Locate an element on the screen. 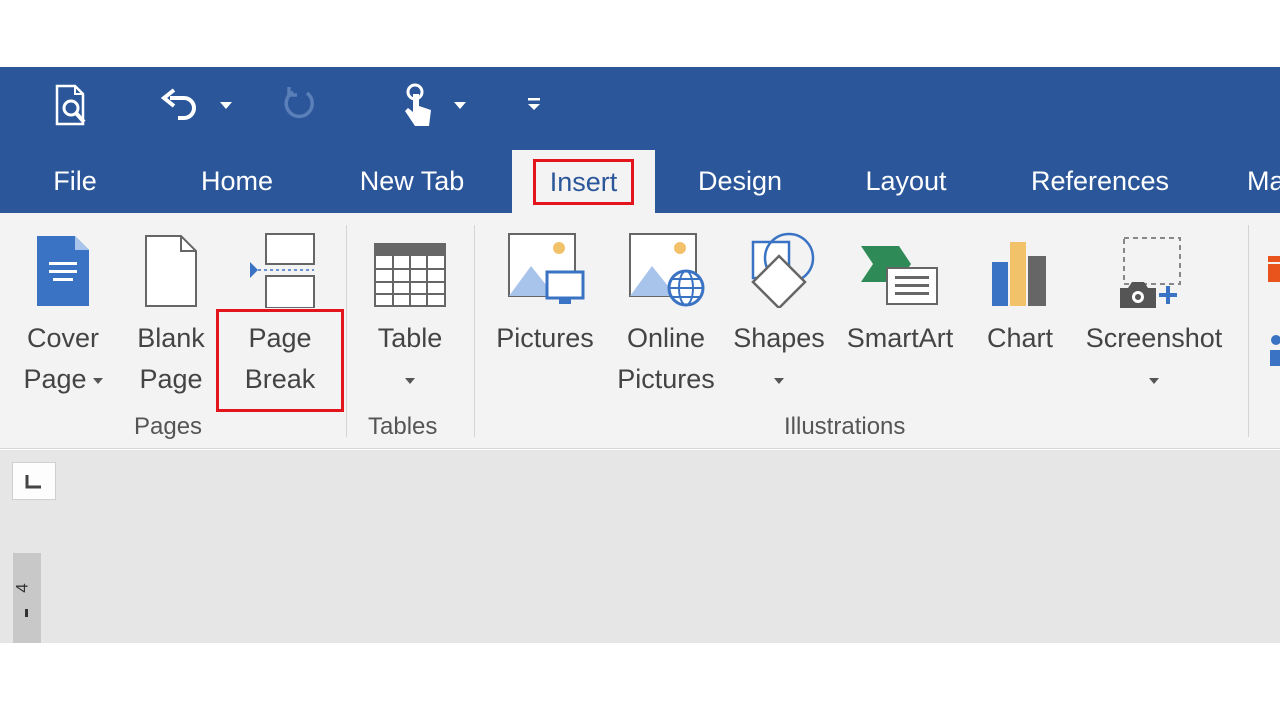  left-tab-icon is located at coordinates (33, 482).